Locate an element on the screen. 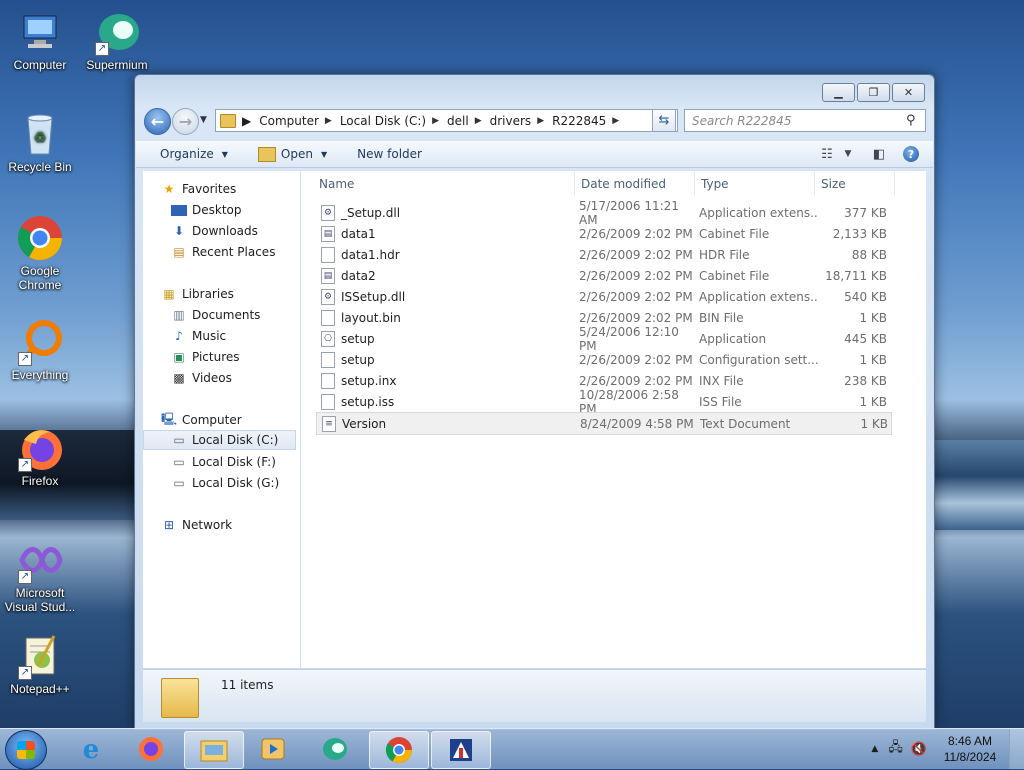 The height and width of the screenshot is (770, 1024). nav-music: ♪ Music is located at coordinates (198, 336).